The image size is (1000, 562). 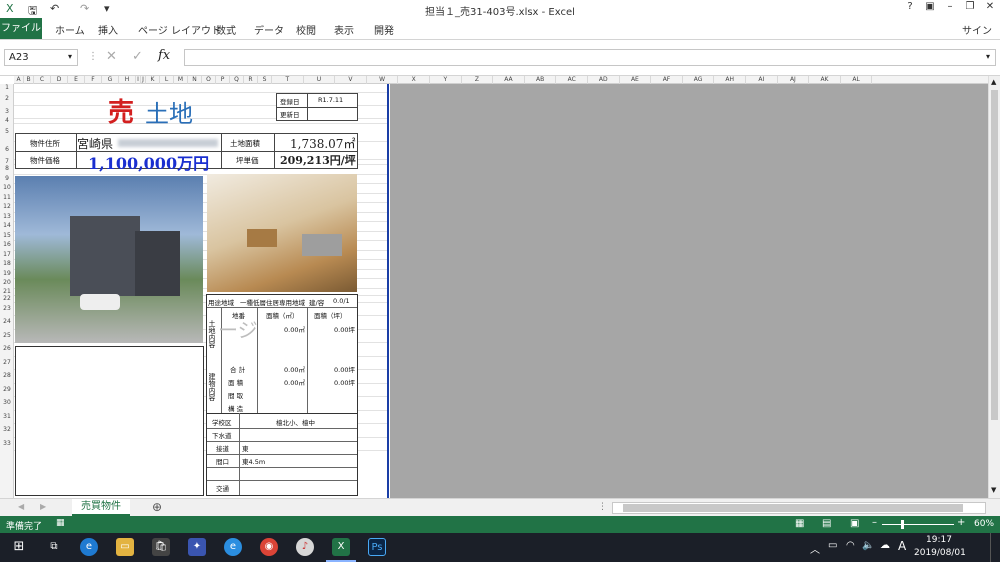 I want to click on onedrive-icon: ☁, so click(x=885, y=545).